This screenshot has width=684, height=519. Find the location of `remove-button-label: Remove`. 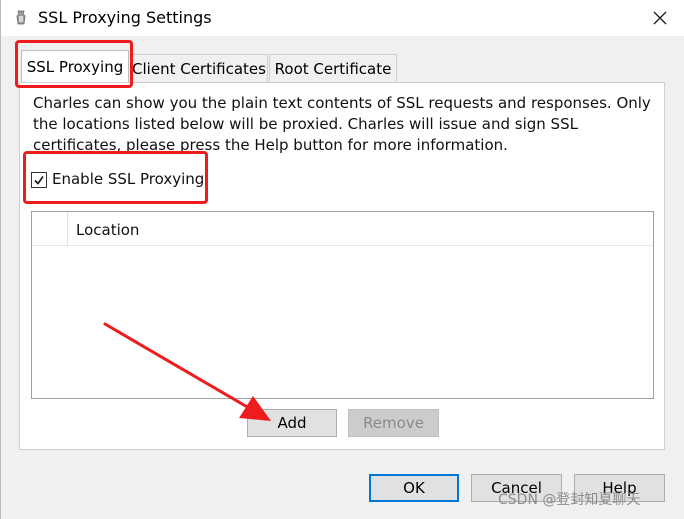

remove-button-label: Remove is located at coordinates (393, 423).